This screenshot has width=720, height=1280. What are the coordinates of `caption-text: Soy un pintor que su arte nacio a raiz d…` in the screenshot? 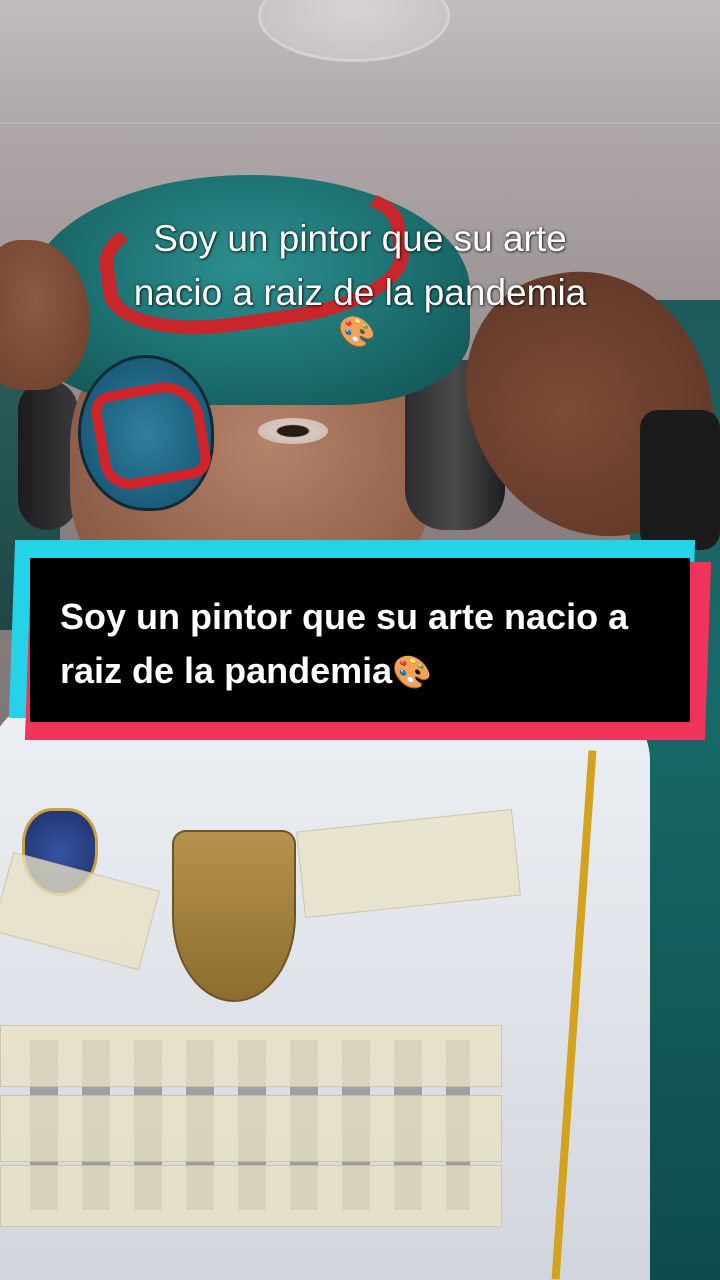 It's located at (361, 644).